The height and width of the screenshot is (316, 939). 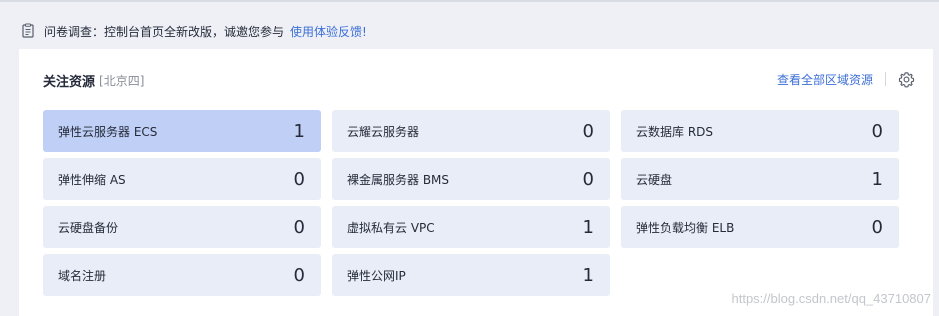 What do you see at coordinates (88, 227) in the screenshot?
I see `resource-name: 云硬盘备份` at bounding box center [88, 227].